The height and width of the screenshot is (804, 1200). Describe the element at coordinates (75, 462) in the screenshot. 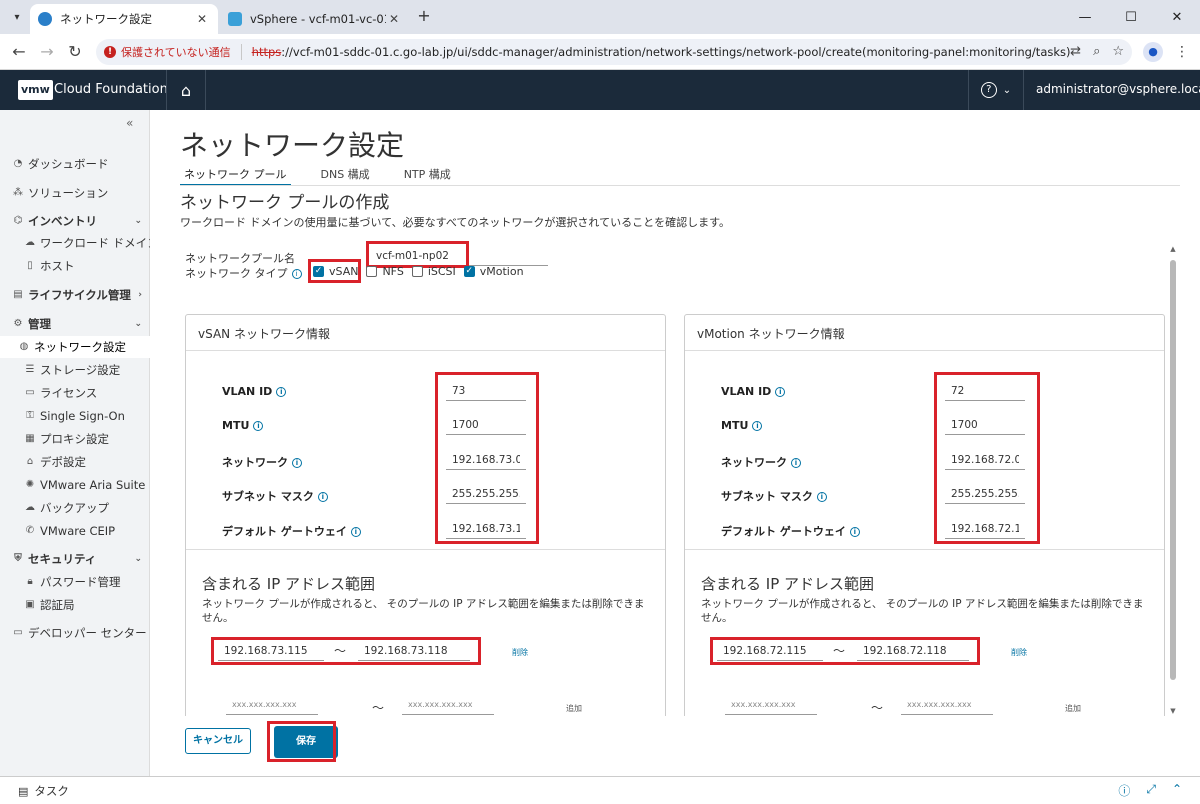

I see `sidebar-item-depot: ⌂ デポ設定` at that location.